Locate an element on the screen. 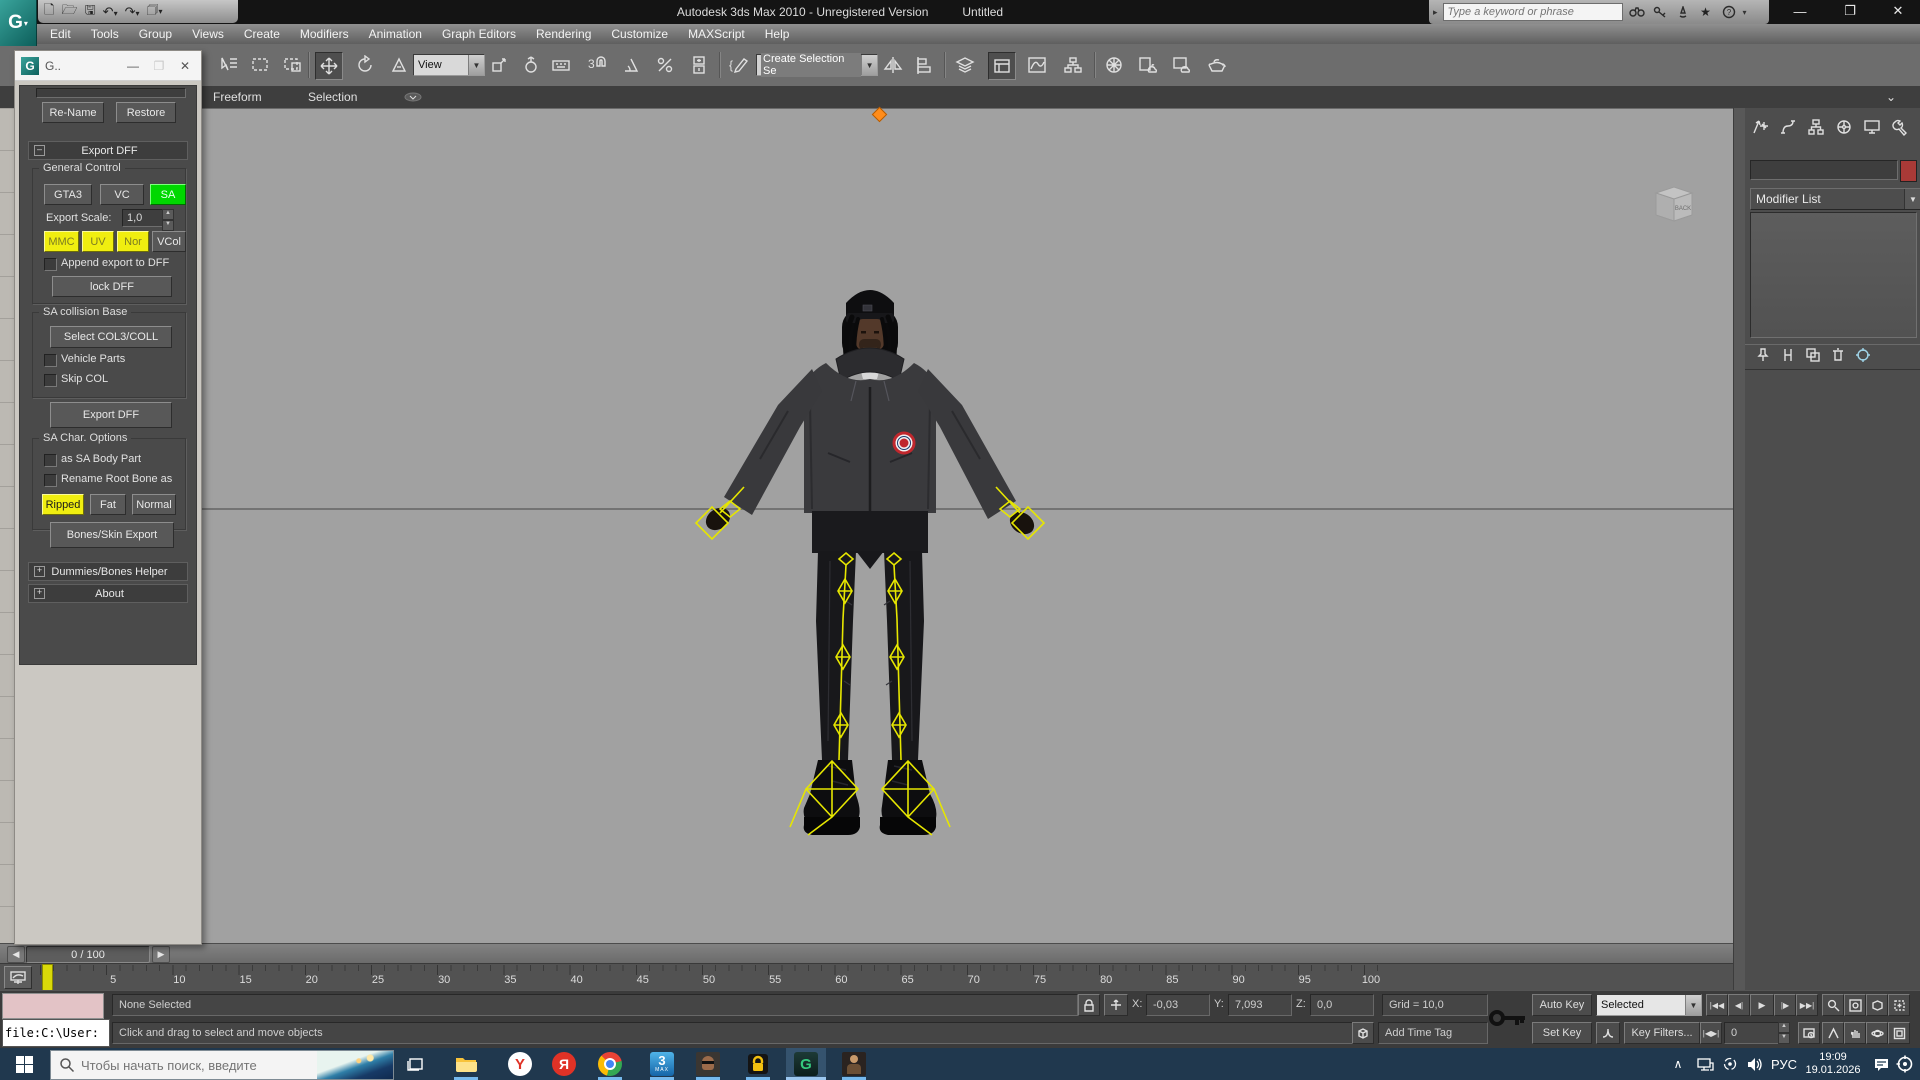  selection-lock-icon is located at coordinates (1089, 1005).